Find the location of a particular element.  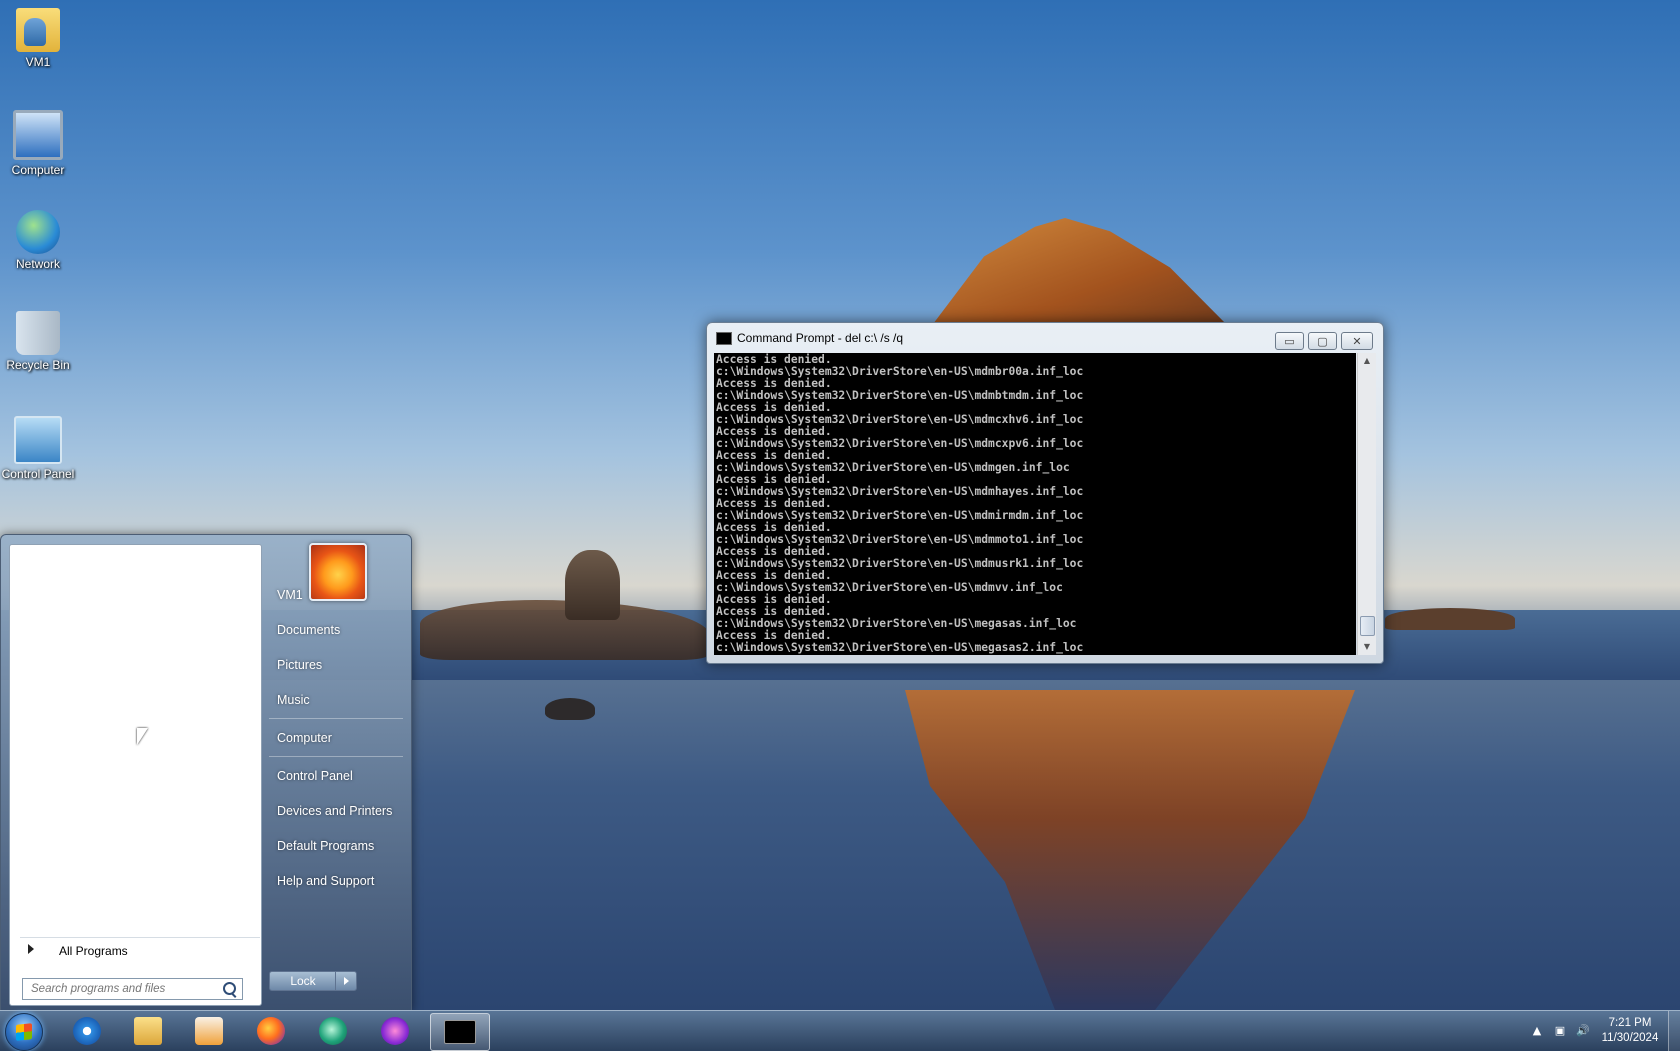

volume-icon: 🔊 is located at coordinates (1583, 1031).